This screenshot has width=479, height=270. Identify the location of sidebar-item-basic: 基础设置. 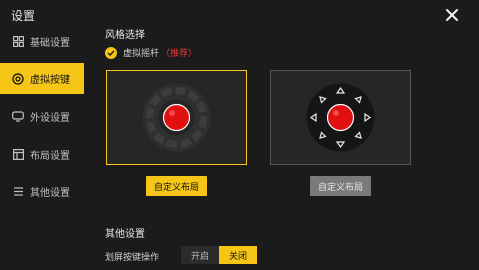
(42, 41).